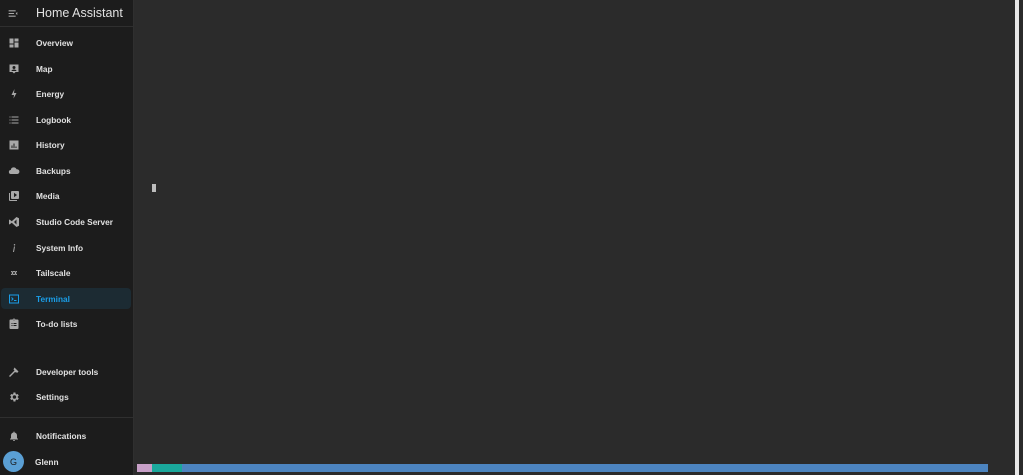  What do you see at coordinates (66, 68) in the screenshot?
I see `sidebar-item-map: Map` at bounding box center [66, 68].